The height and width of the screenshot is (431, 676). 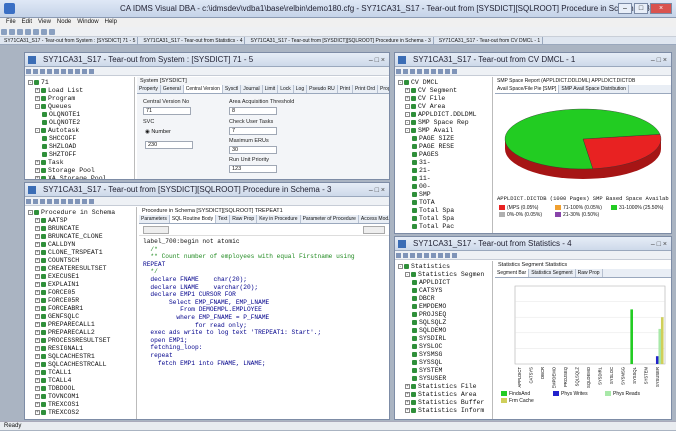 What do you see at coordinates (443, 227) in the screenshot?
I see `tree-item: Total Pac` at bounding box center [443, 227].